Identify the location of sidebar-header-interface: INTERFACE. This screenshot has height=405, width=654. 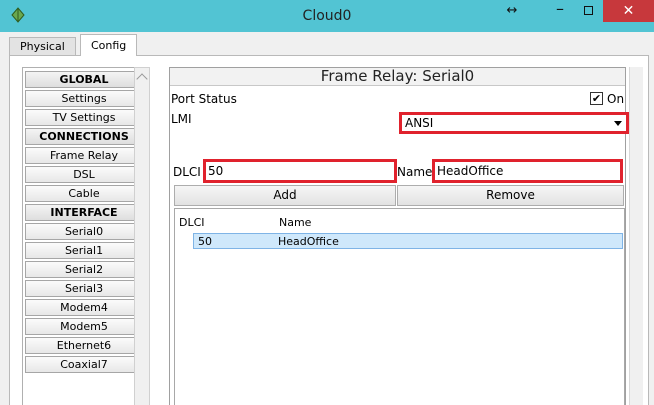
(84, 212).